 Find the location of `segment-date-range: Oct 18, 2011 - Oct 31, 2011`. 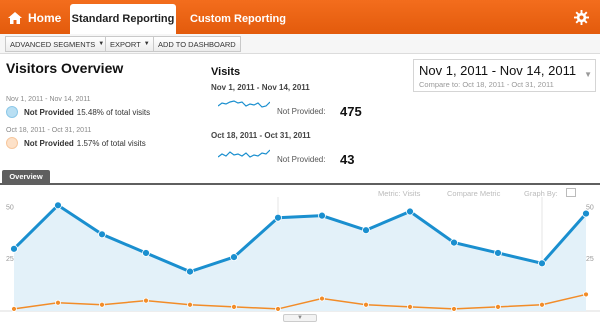

segment-date-range: Oct 18, 2011 - Oct 31, 2011 is located at coordinates (49, 130).